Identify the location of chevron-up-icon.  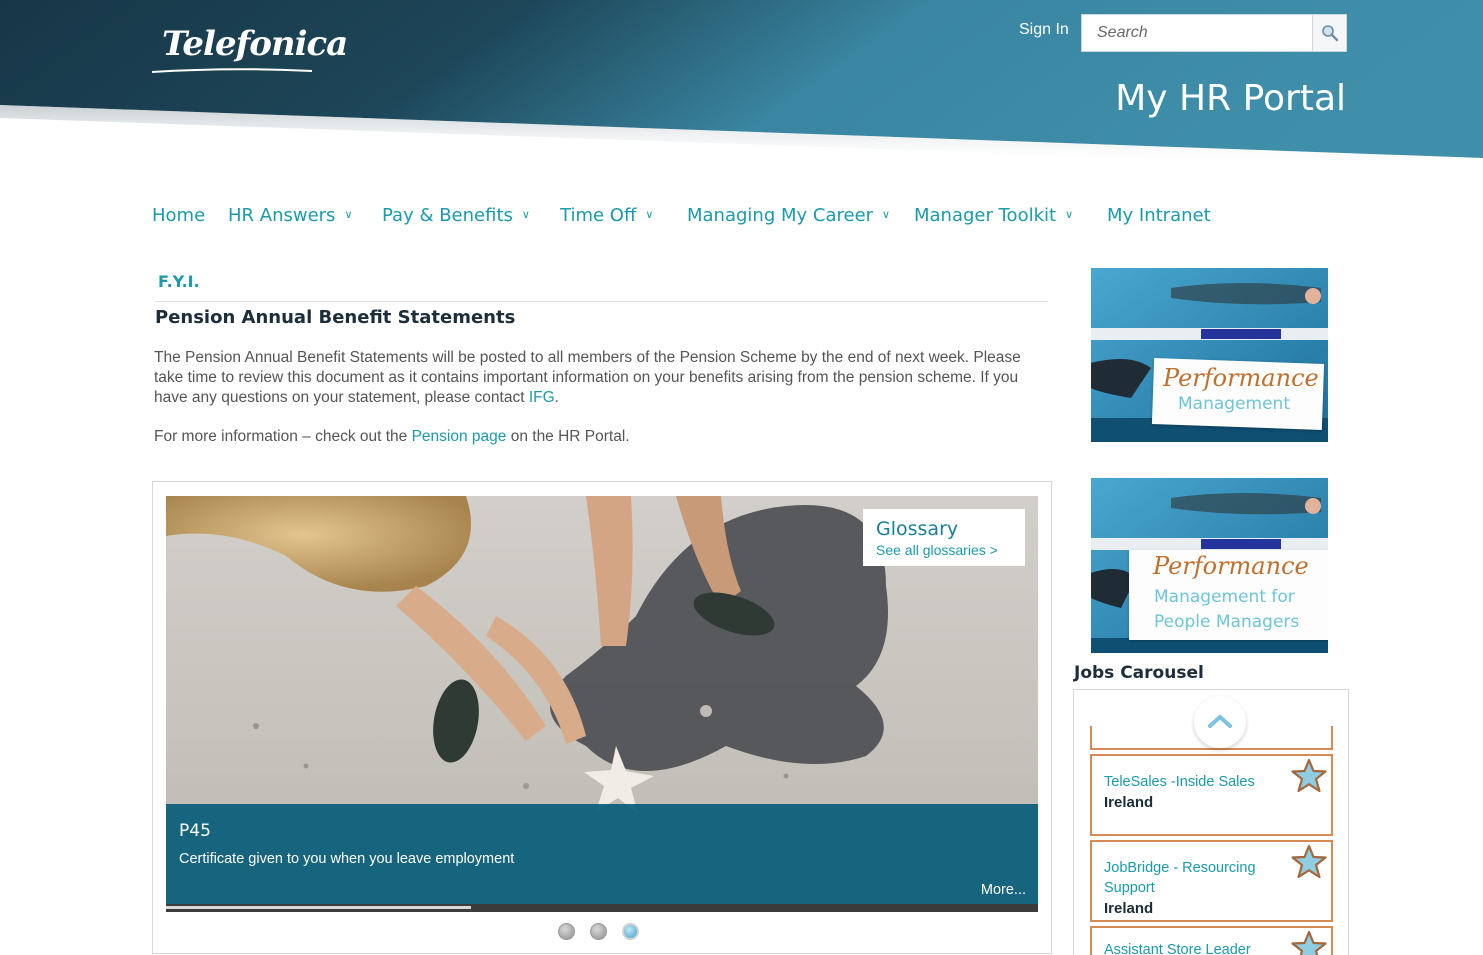
(1220, 721).